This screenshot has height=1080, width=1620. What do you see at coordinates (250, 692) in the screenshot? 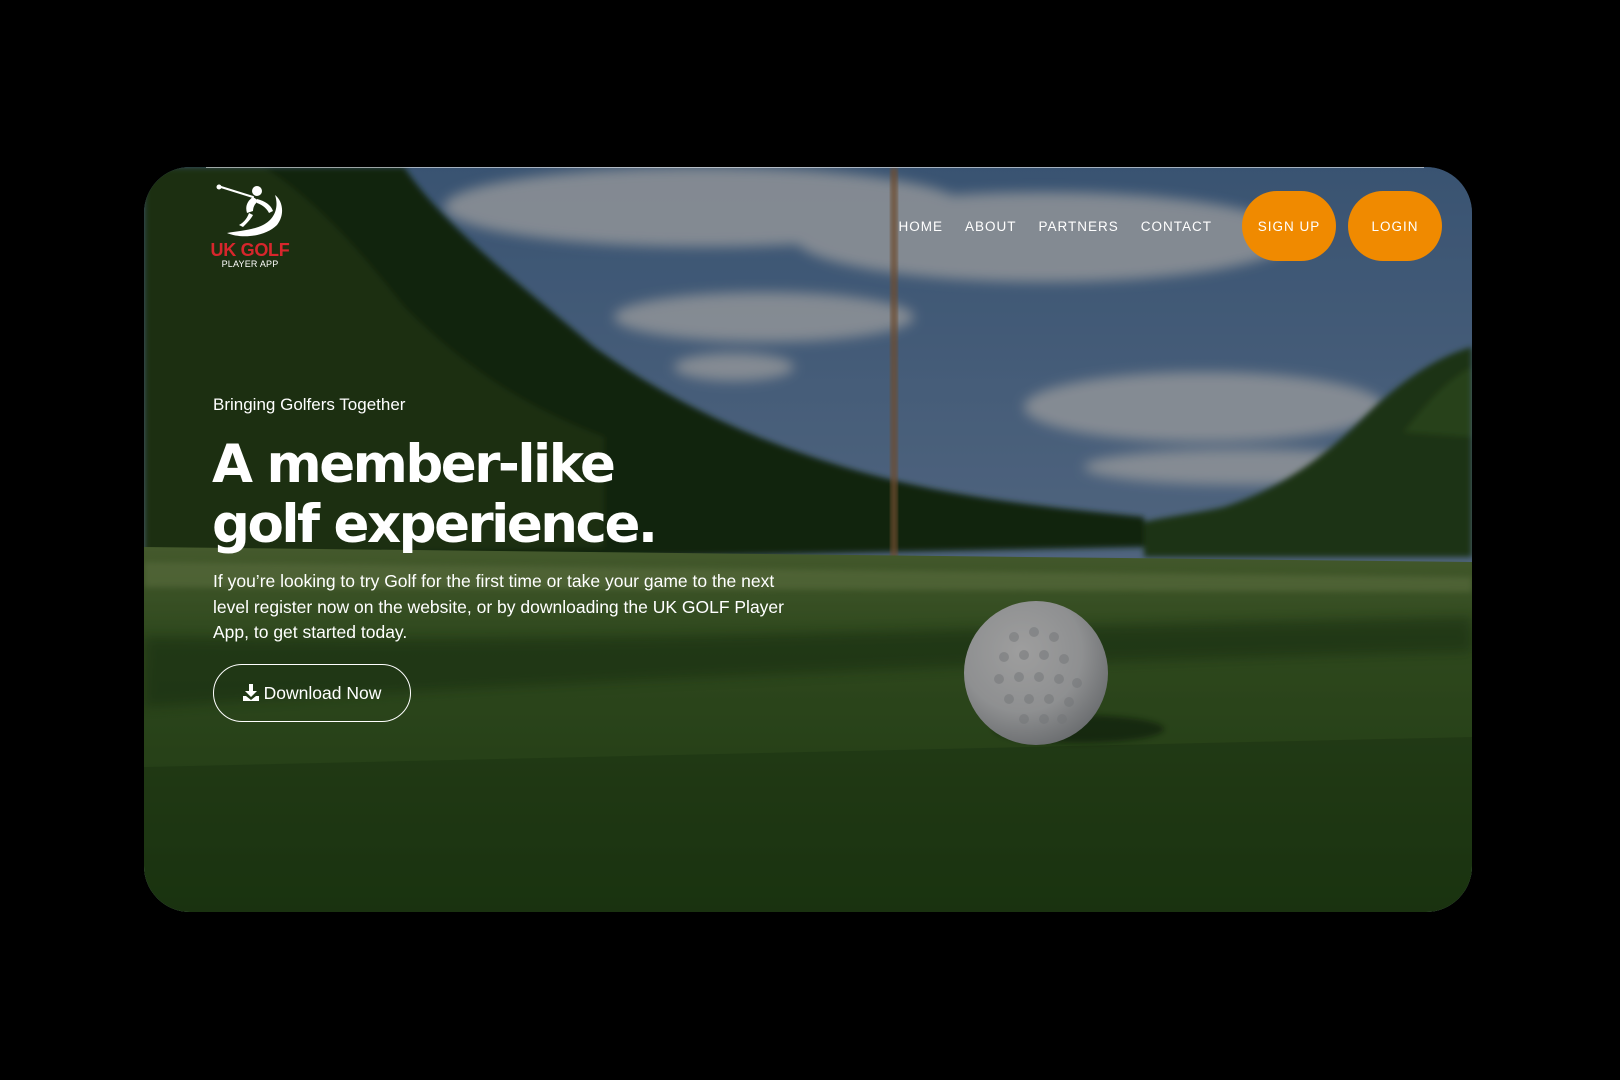
I see `download-icon` at bounding box center [250, 692].